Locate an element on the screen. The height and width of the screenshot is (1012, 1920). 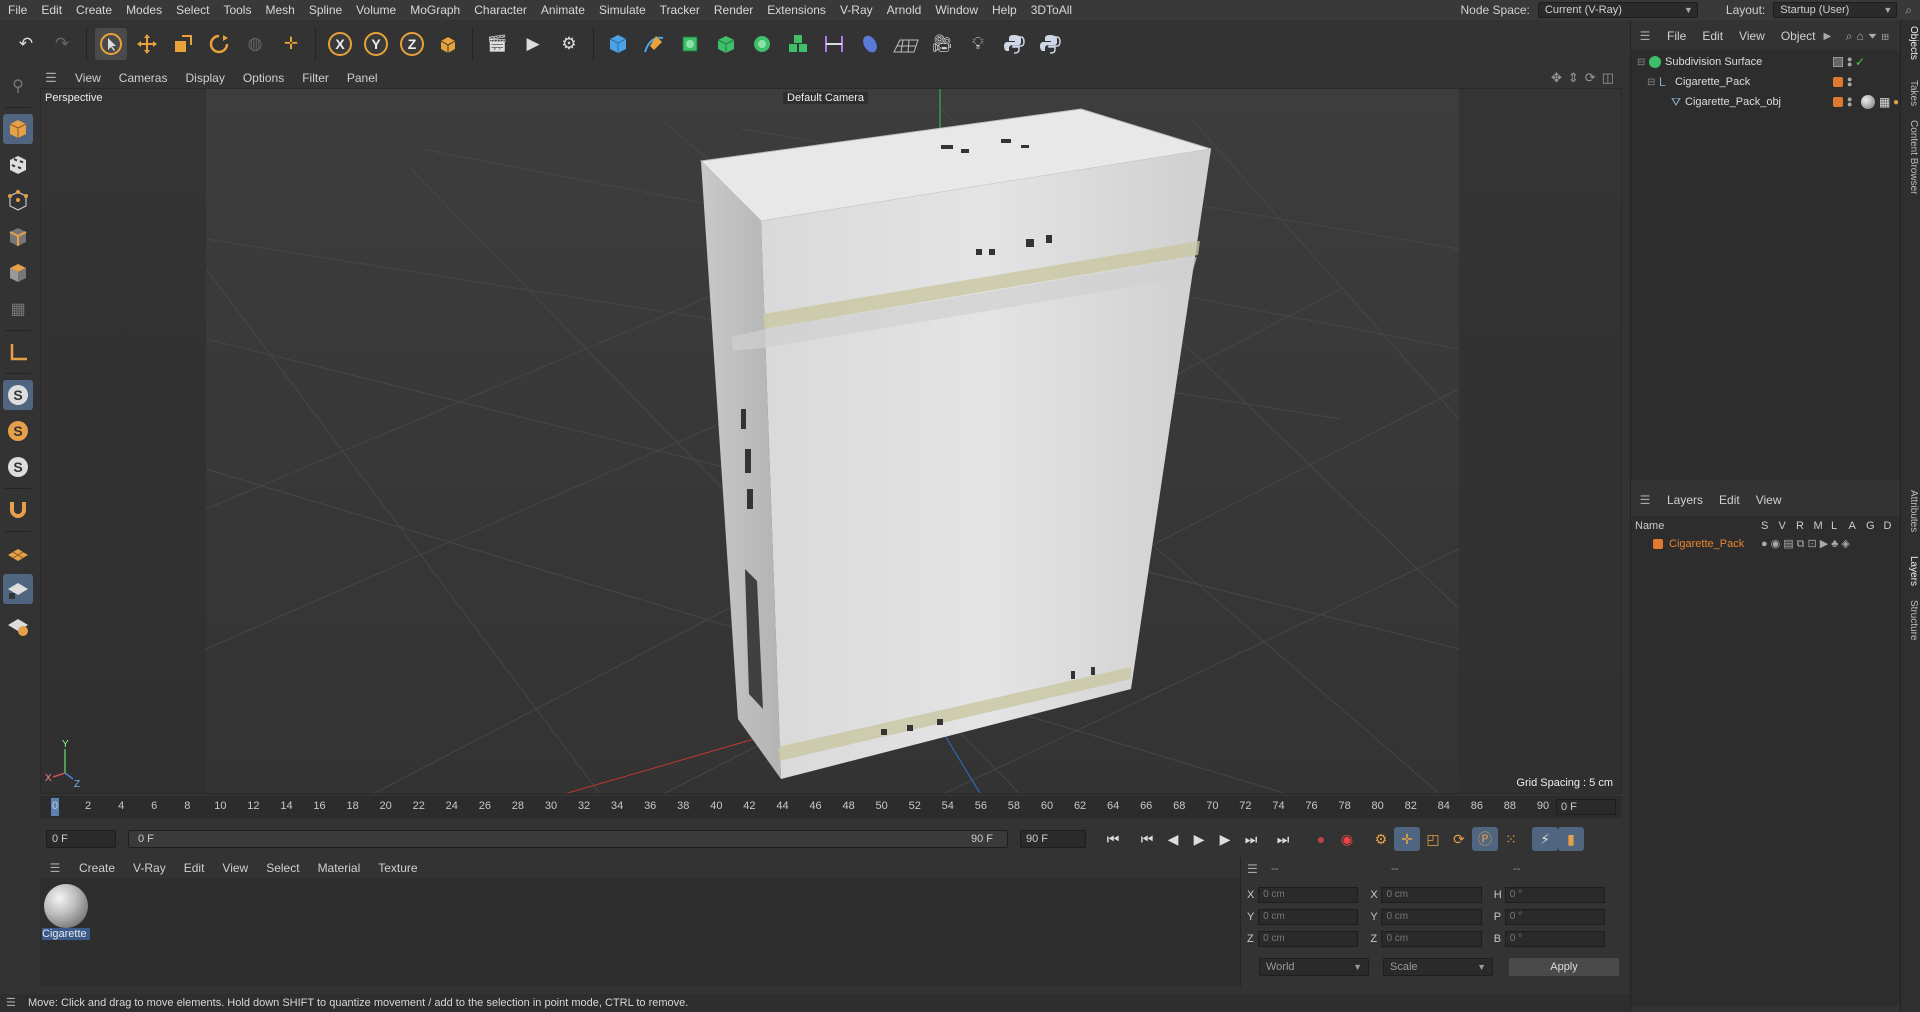
go-to-end-icon: ⏭ is located at coordinates (1283, 839).